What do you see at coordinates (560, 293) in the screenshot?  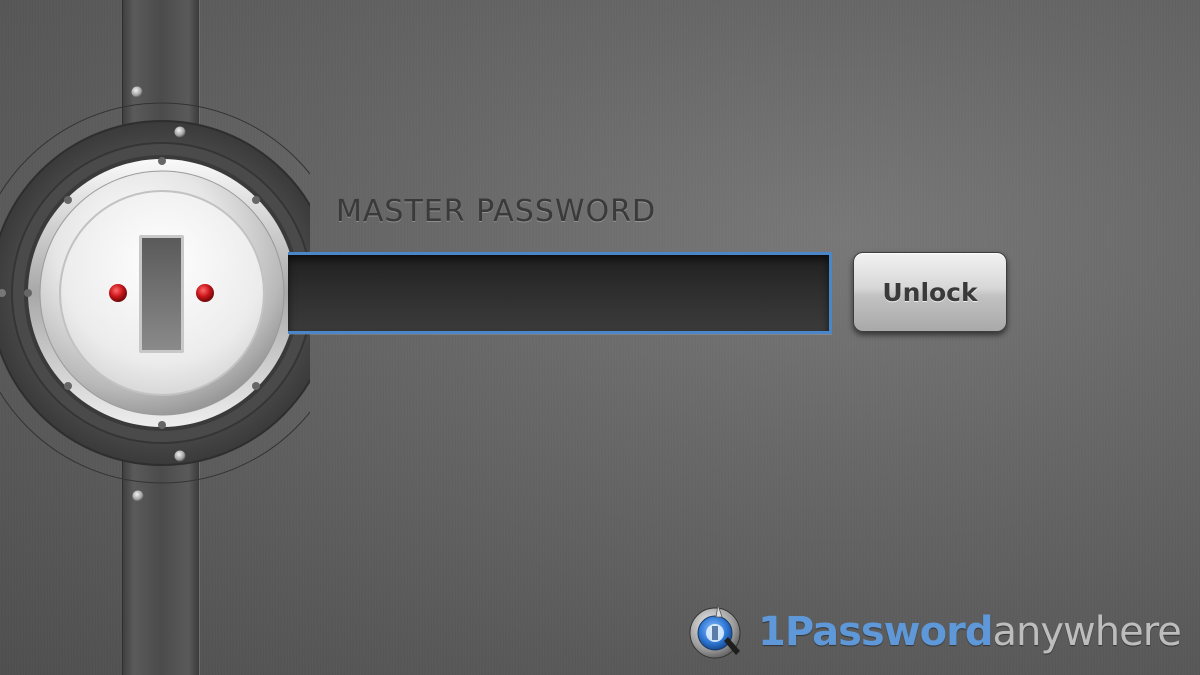 I see `master-password-input` at bounding box center [560, 293].